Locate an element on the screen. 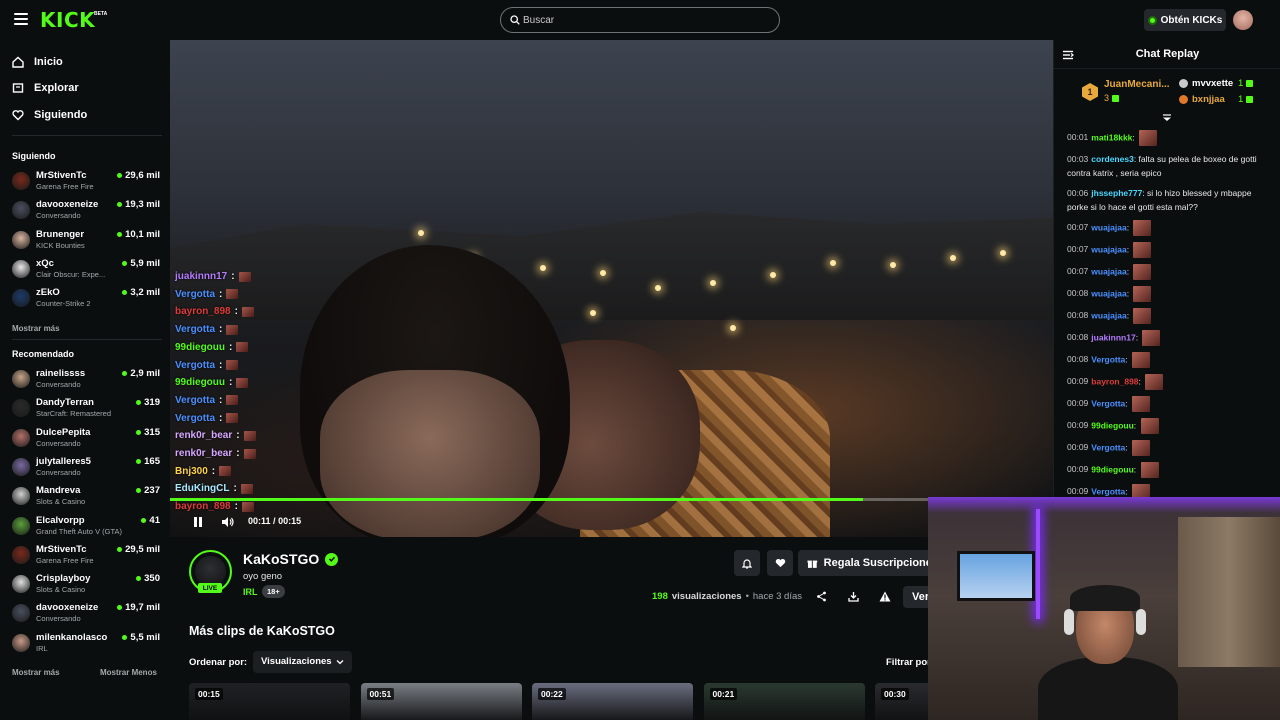  sidebar-channel: zEkO Counter-Strike 2 3,2 mil is located at coordinates (86, 299).